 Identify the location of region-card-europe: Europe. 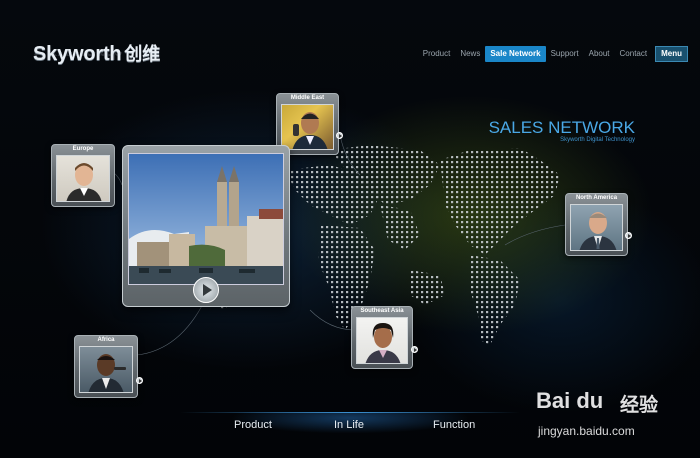
(83, 175).